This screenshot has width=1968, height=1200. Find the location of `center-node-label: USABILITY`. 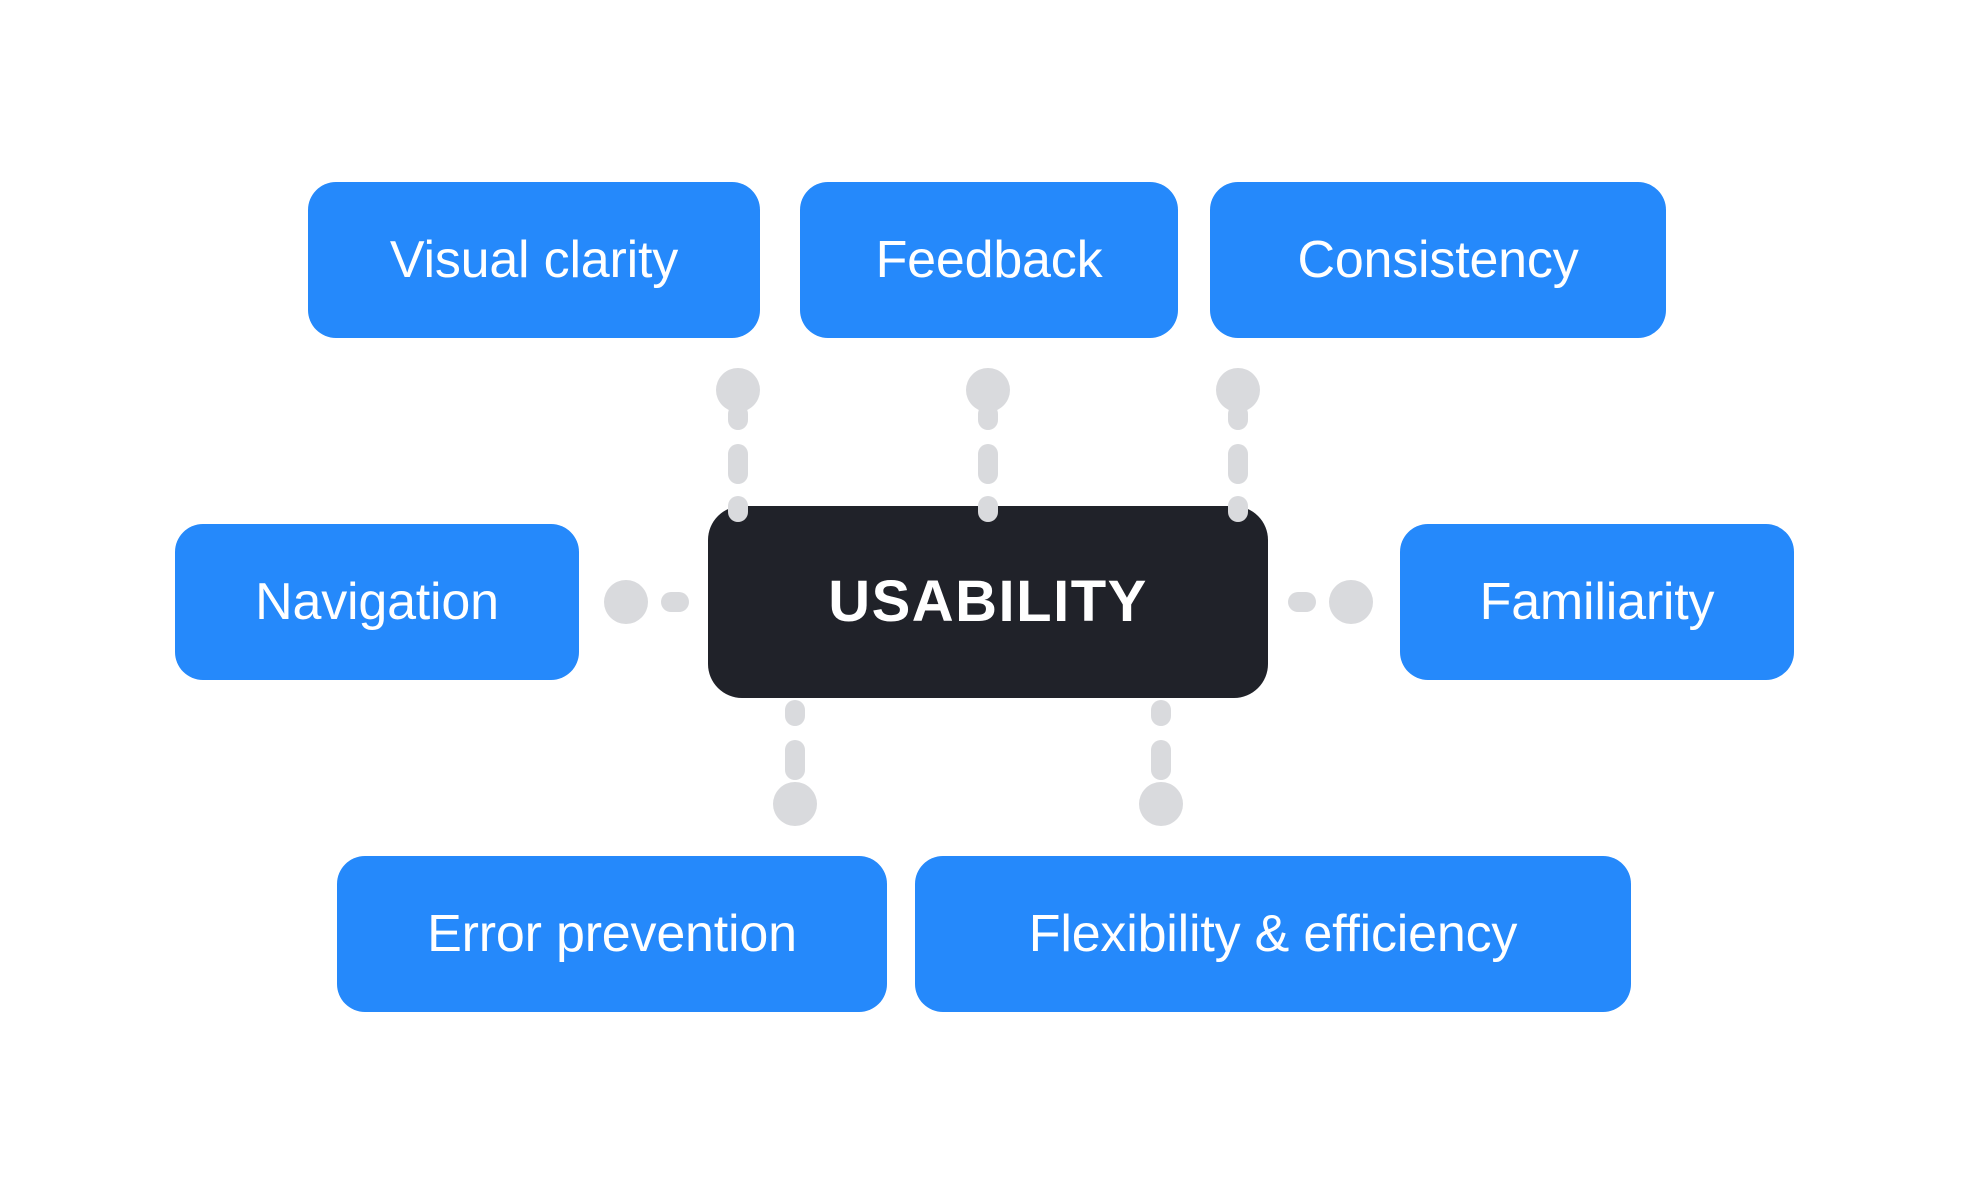

center-node-label: USABILITY is located at coordinates (988, 601).